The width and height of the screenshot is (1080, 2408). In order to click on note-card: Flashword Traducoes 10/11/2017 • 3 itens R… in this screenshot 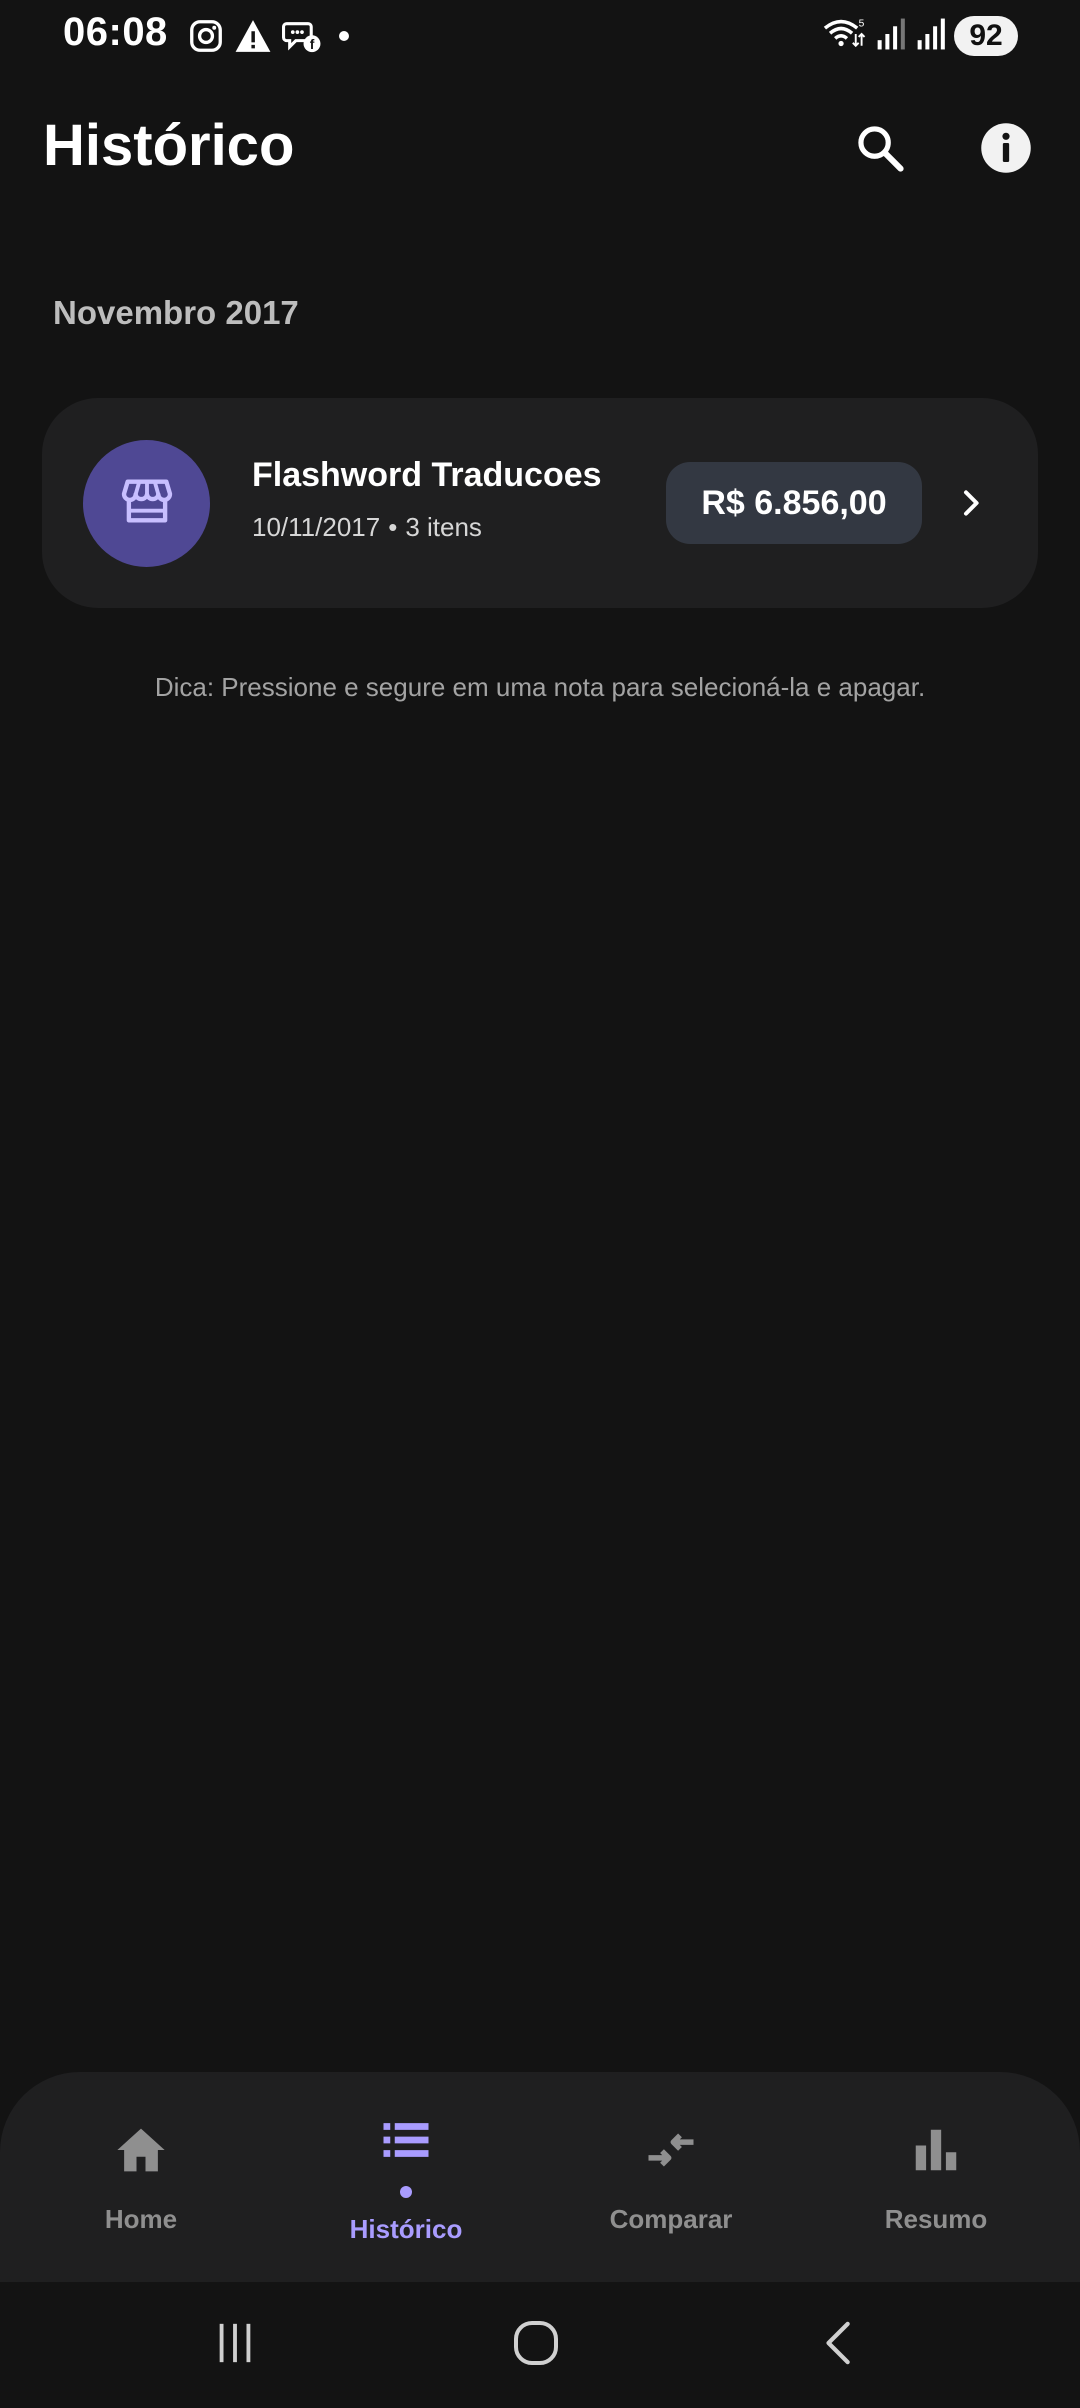, I will do `click(540, 503)`.